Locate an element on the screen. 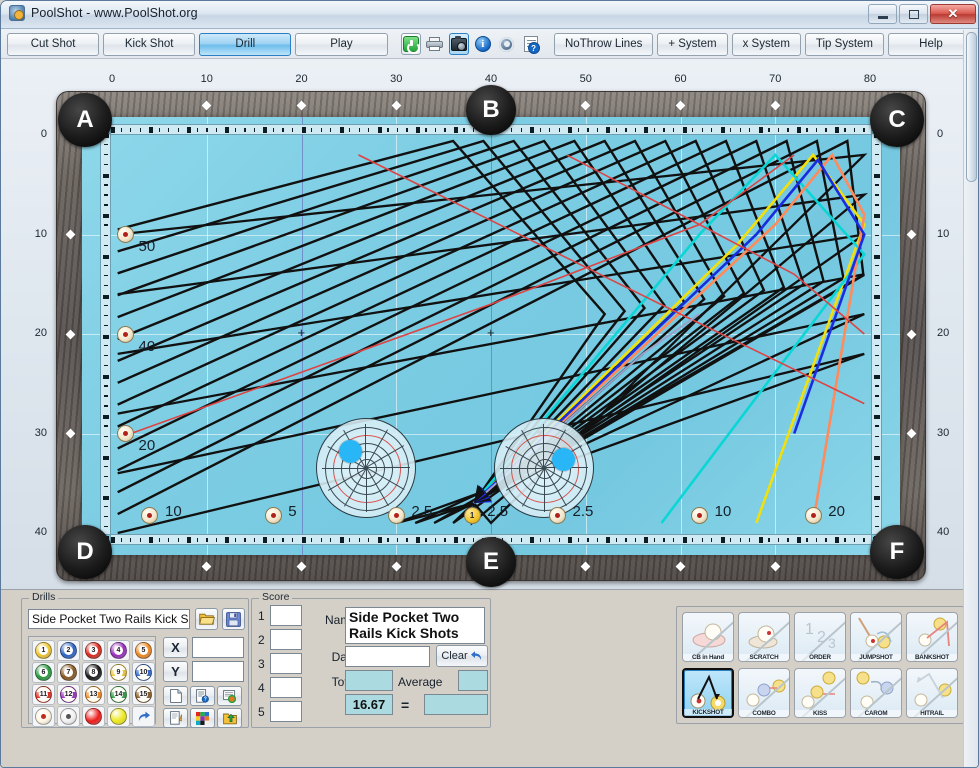  color-palette-button is located at coordinates (202, 718).